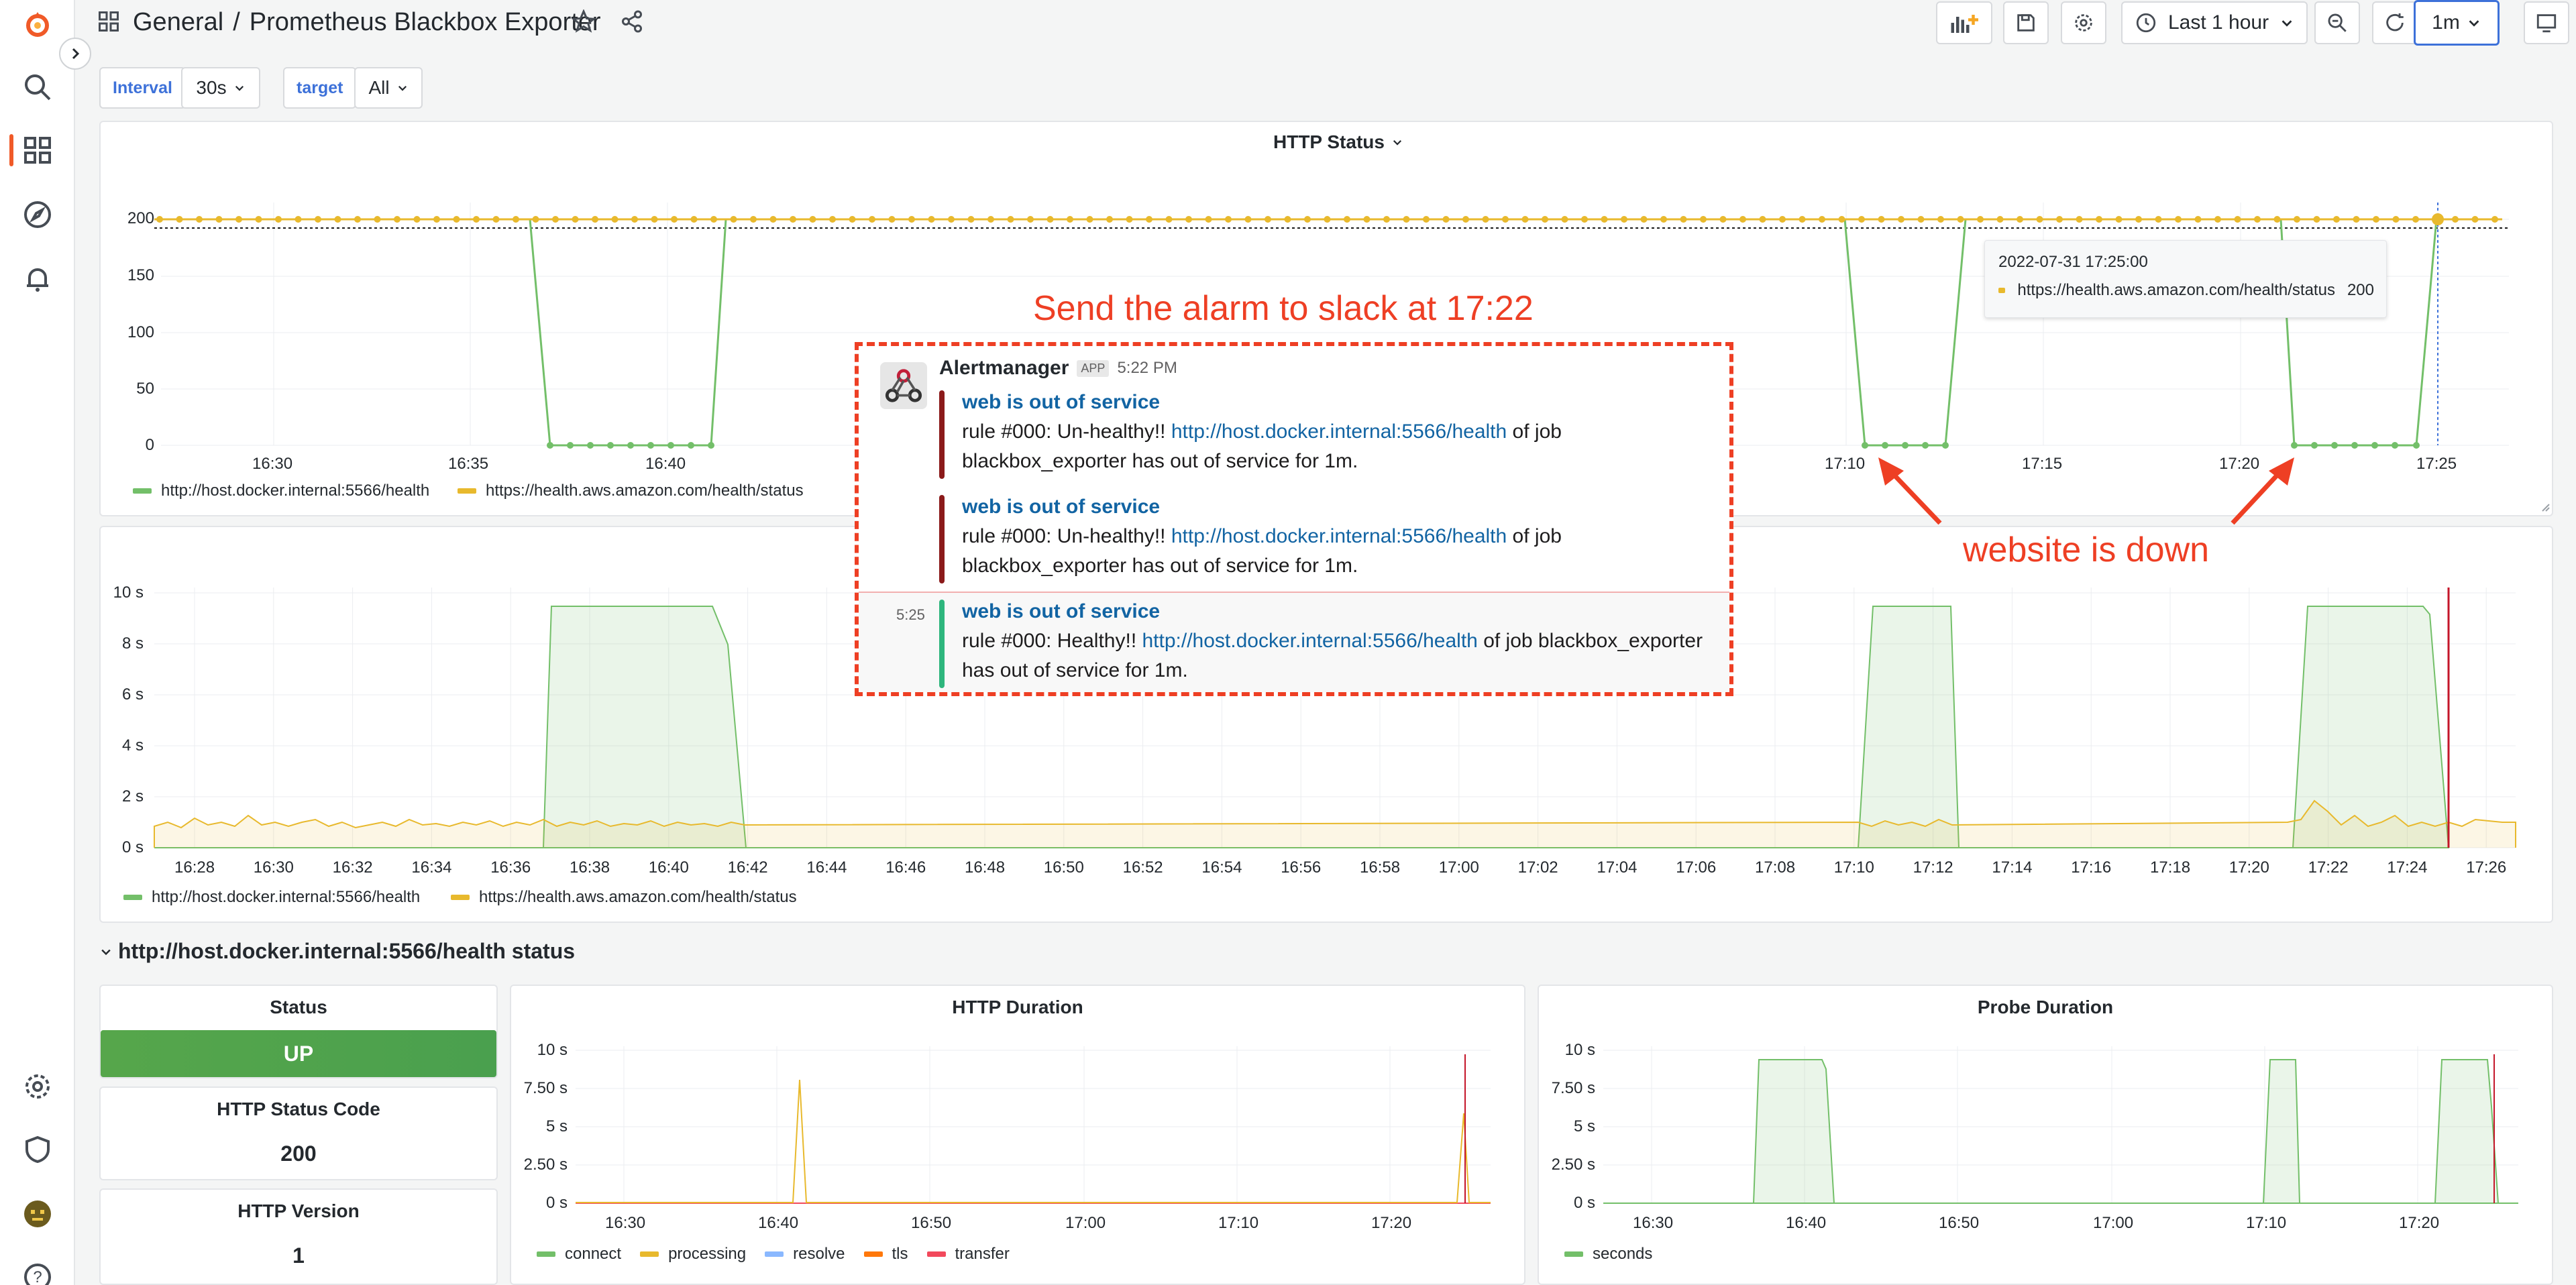  Describe the element at coordinates (211, 87) in the screenshot. I see `interval-value: 30s` at that location.